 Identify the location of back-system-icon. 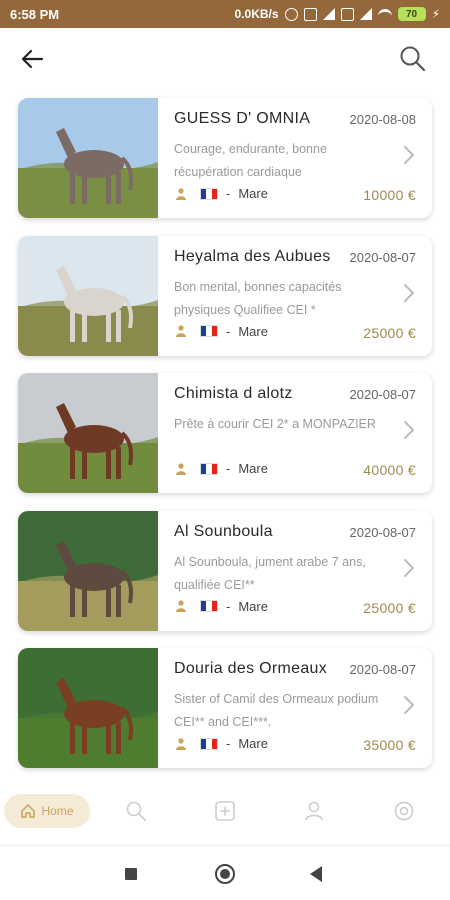
(316, 874).